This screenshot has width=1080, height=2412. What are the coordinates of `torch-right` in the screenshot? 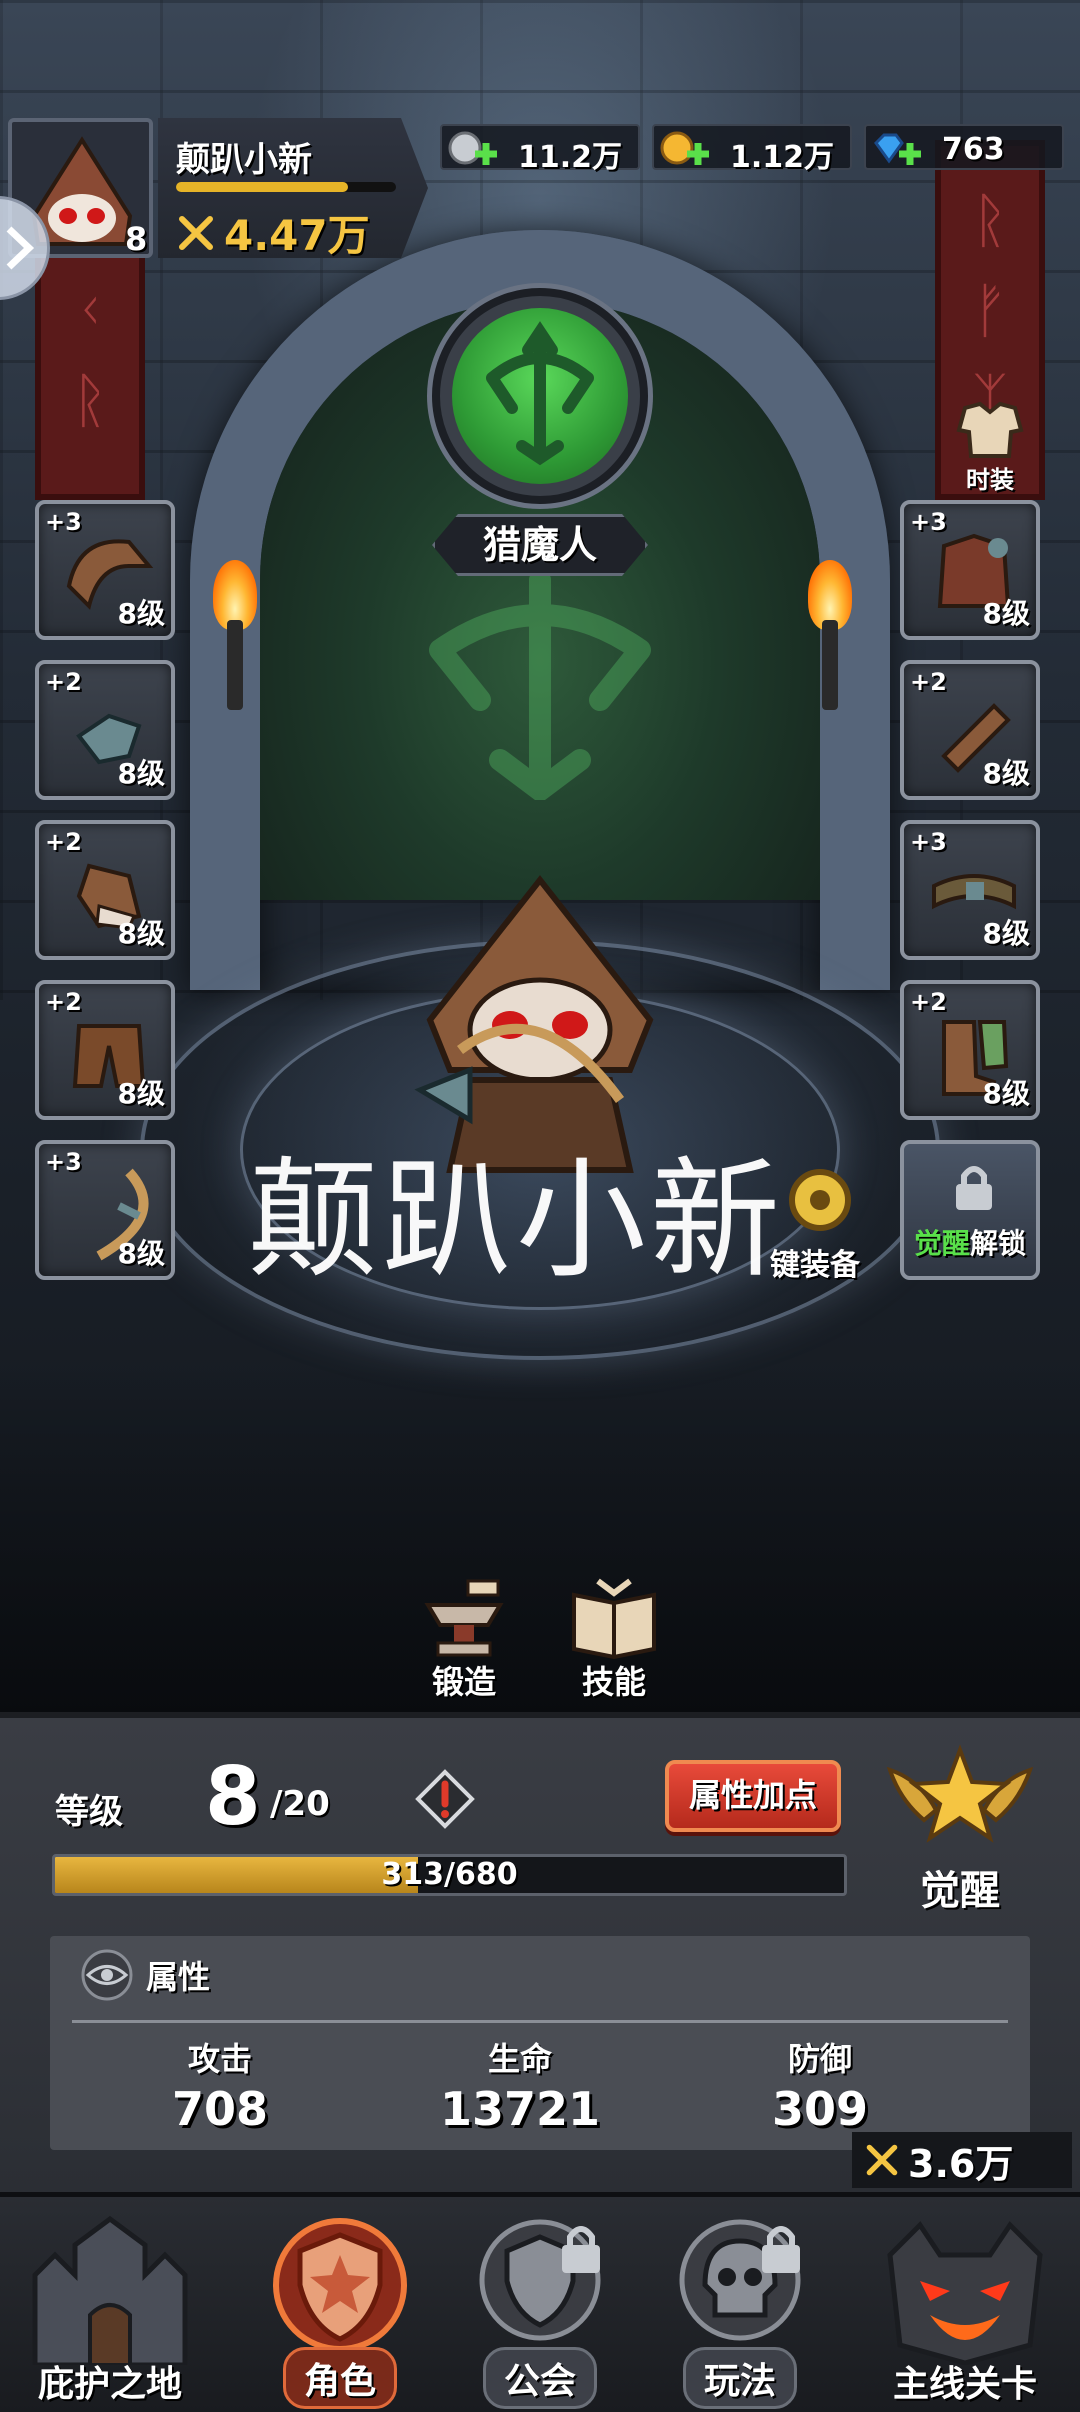 It's located at (830, 635).